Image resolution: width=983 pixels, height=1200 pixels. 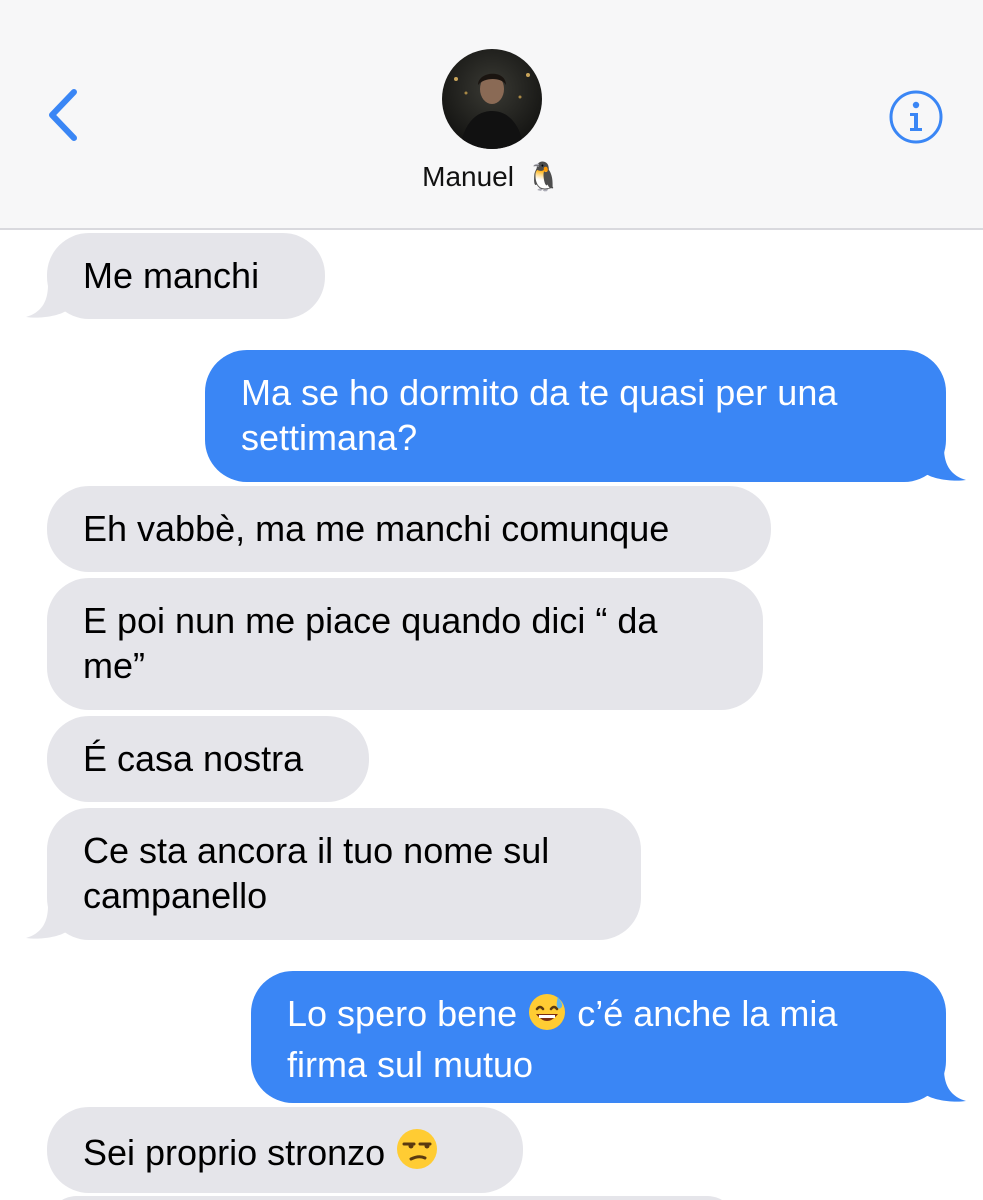 I want to click on received-message: Me manchi, so click(x=186, y=276).